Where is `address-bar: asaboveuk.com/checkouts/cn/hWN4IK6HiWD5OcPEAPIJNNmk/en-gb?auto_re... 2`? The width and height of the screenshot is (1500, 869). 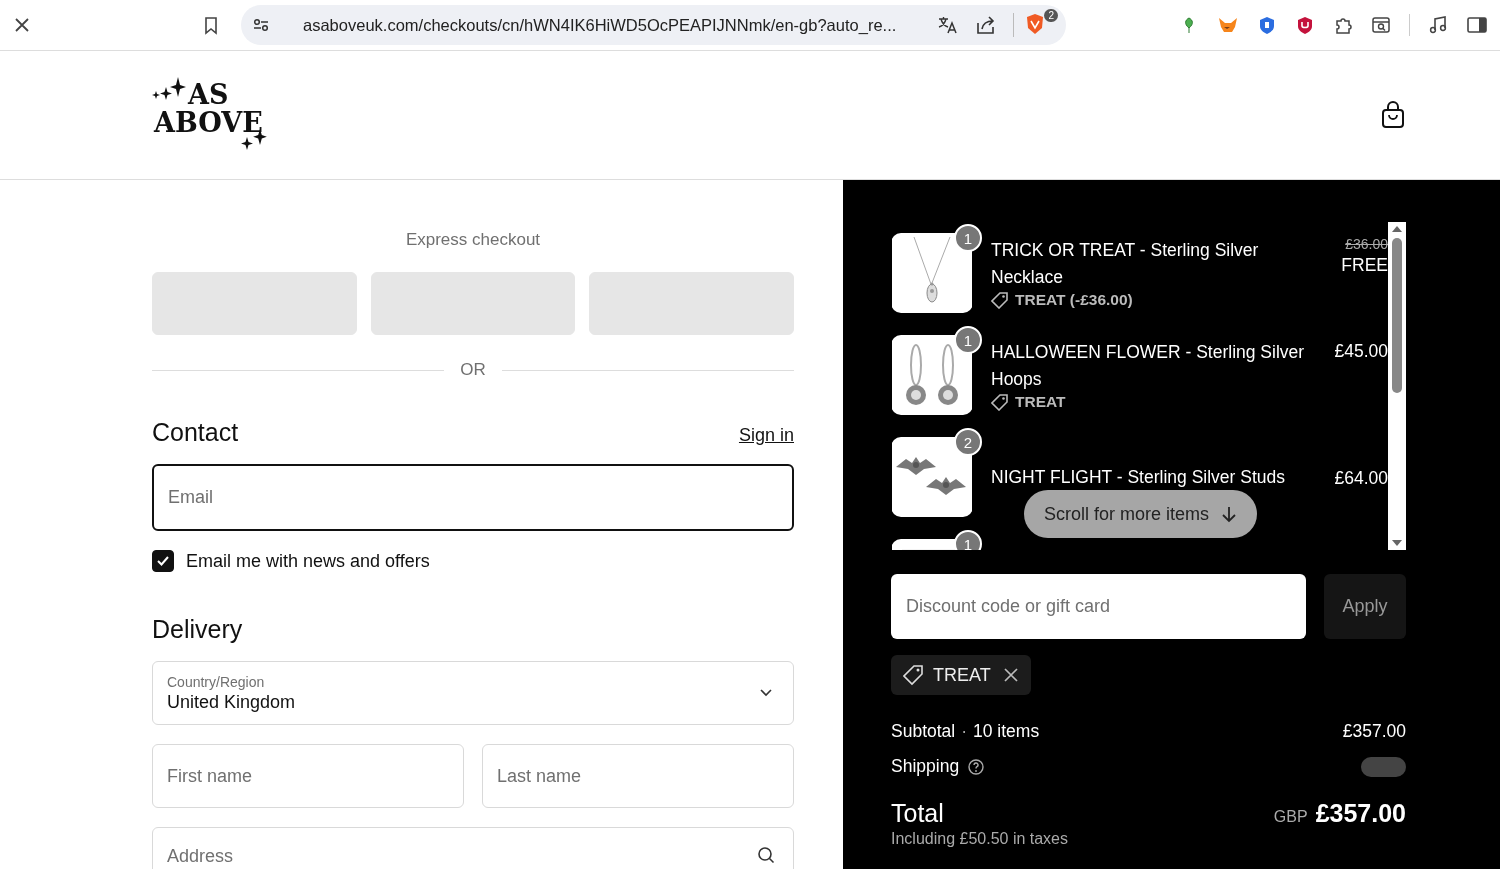 address-bar: asaboveuk.com/checkouts/cn/hWN4IK6HiWD5OcPEAPIJNNmk/en-gb?auto_re... 2 is located at coordinates (653, 25).